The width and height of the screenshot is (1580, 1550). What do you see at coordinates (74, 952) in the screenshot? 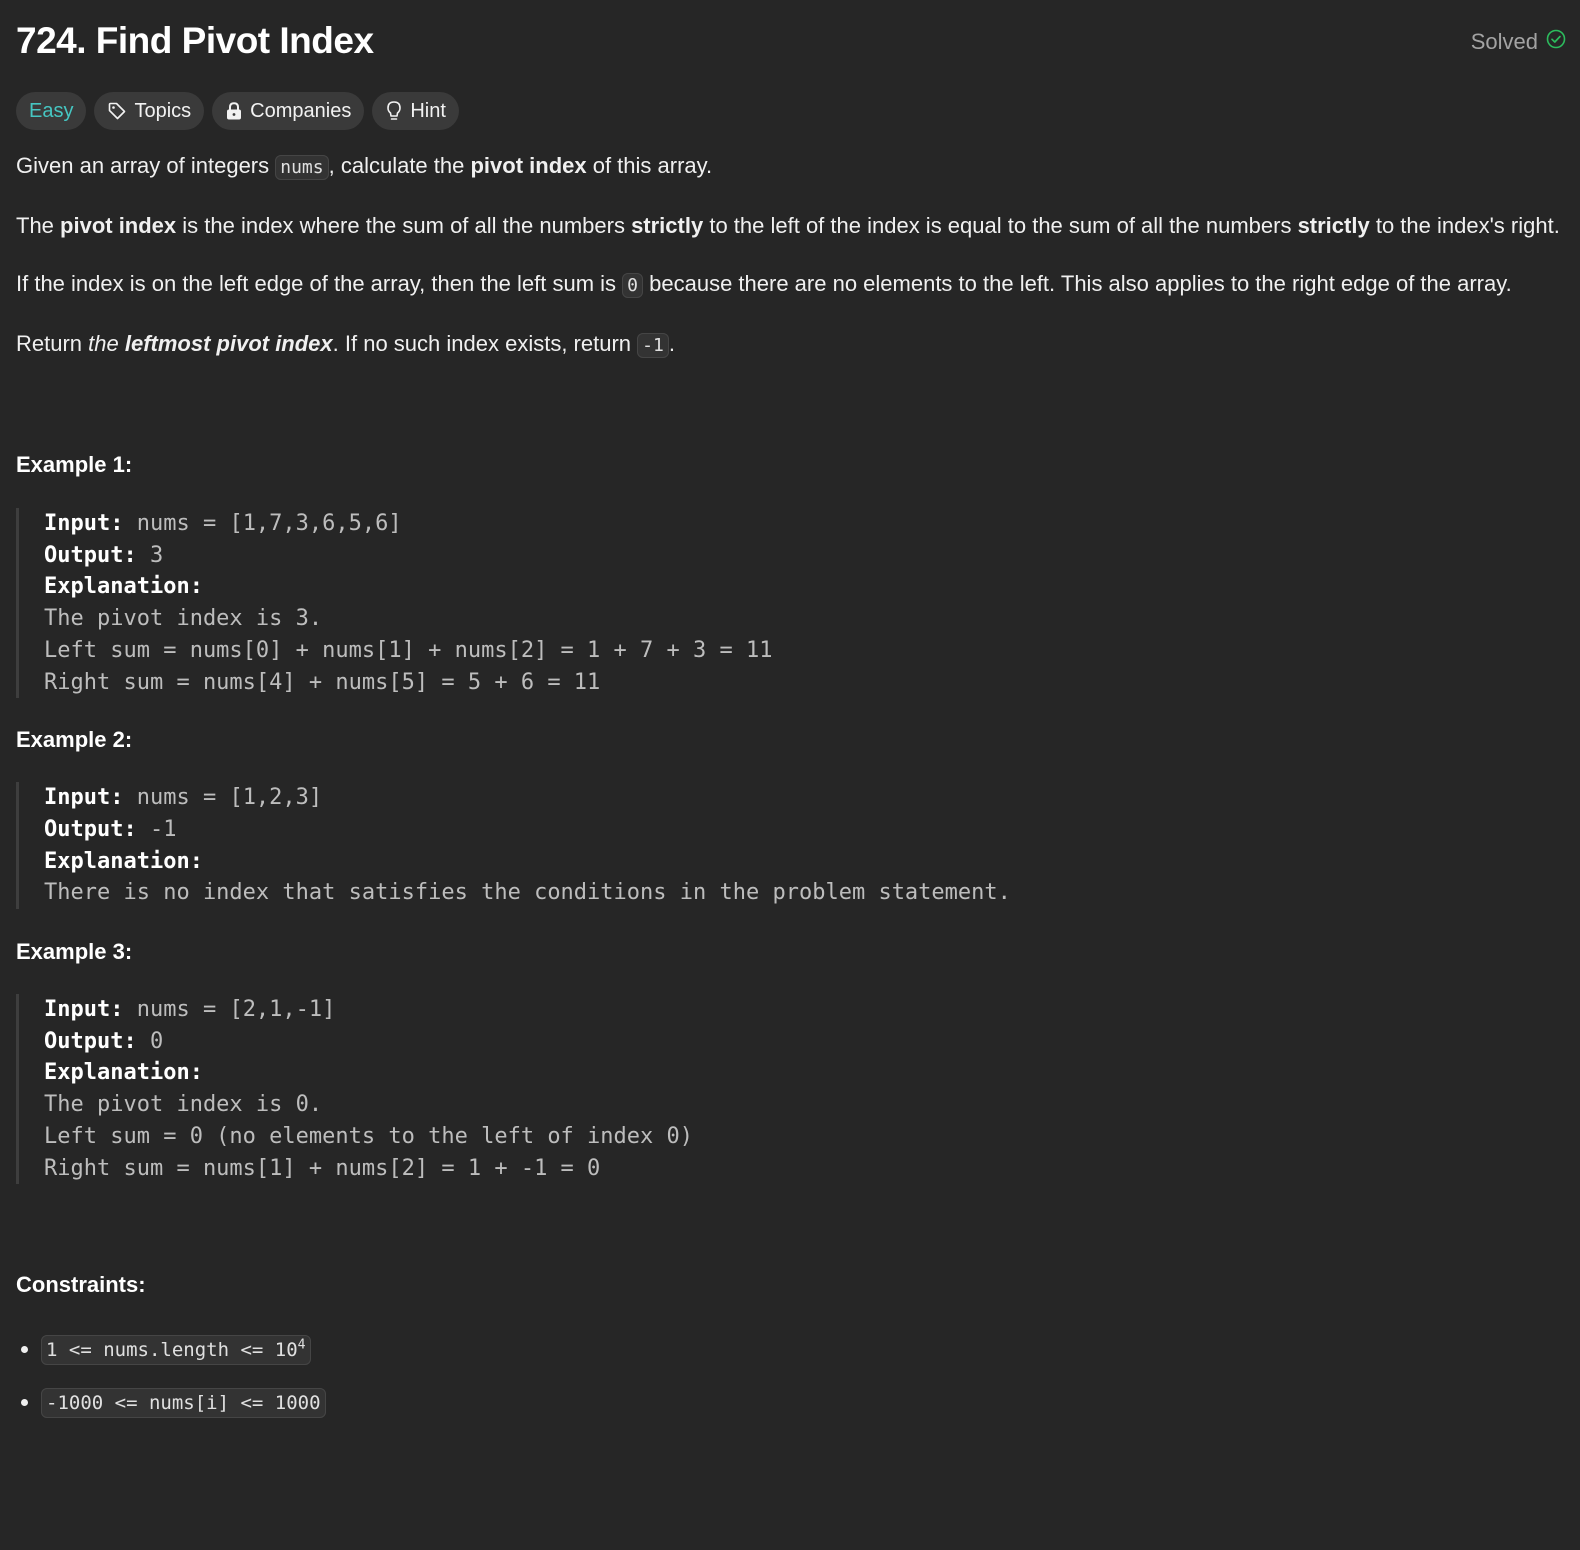
I see `example-3-title: Example 3:` at bounding box center [74, 952].